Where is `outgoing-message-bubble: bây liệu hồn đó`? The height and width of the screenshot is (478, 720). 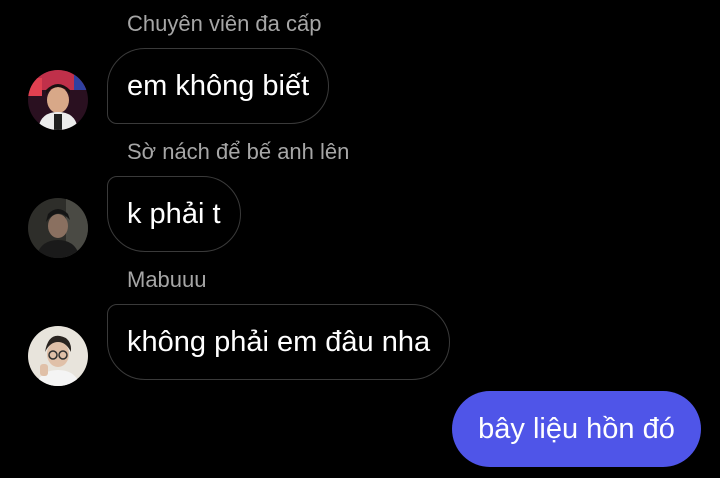
outgoing-message-bubble: bây liệu hồn đó is located at coordinates (576, 429).